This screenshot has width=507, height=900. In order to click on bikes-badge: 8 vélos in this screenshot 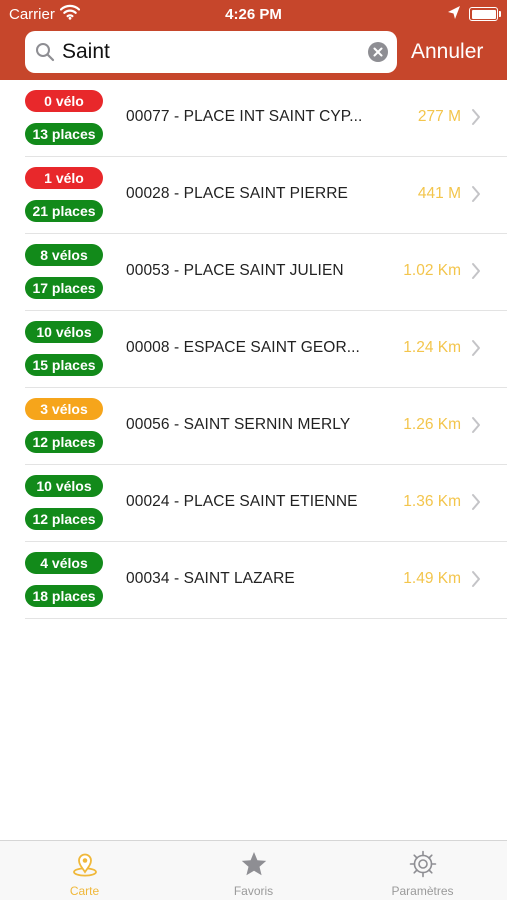, I will do `click(64, 255)`.